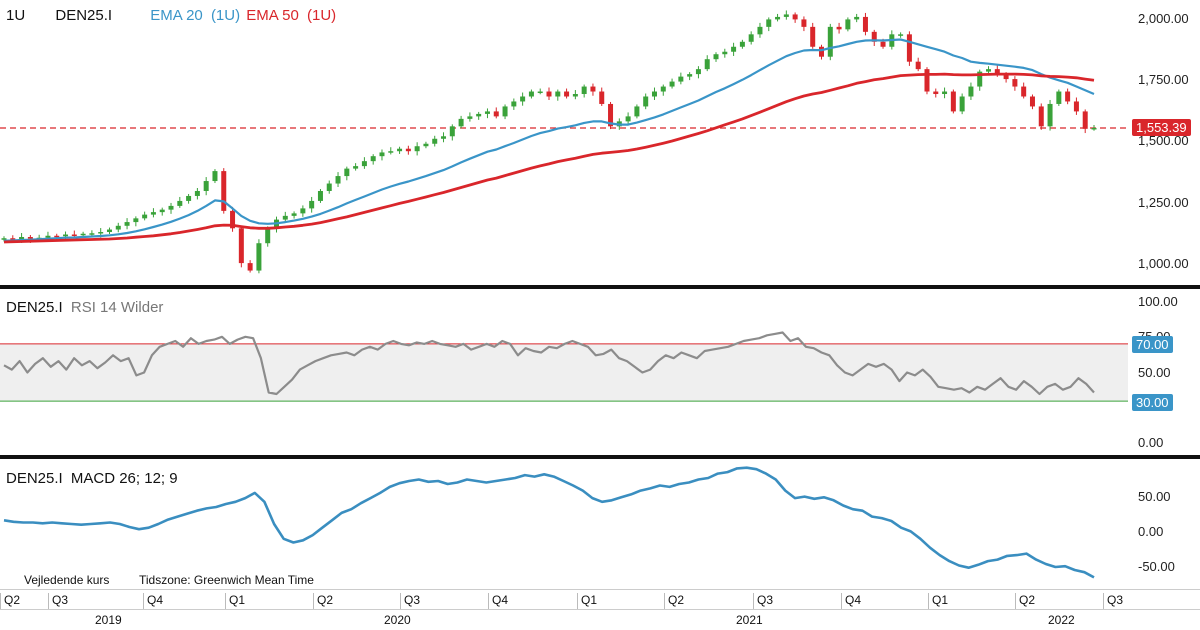 This screenshot has height=630, width=1200. Describe the element at coordinates (176, 15) in the screenshot. I see `ema20-label: EMA 20` at that location.